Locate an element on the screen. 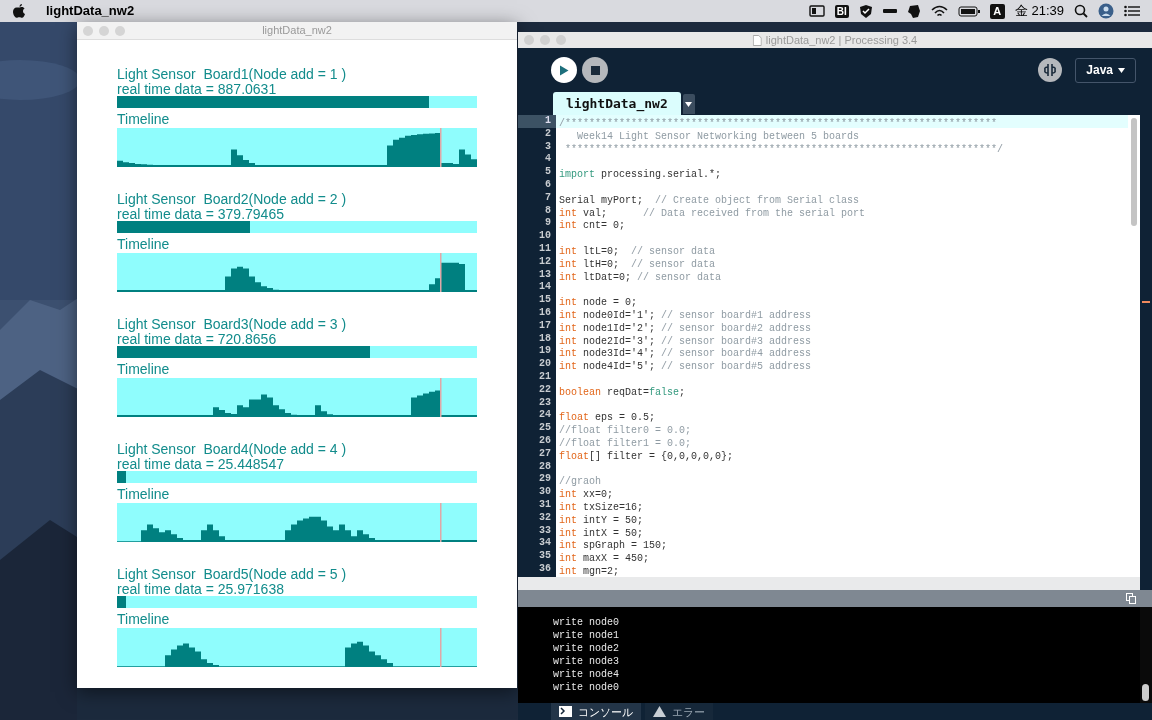 The width and height of the screenshot is (1152, 720). clock: 金 21:39 is located at coordinates (1039, 11).